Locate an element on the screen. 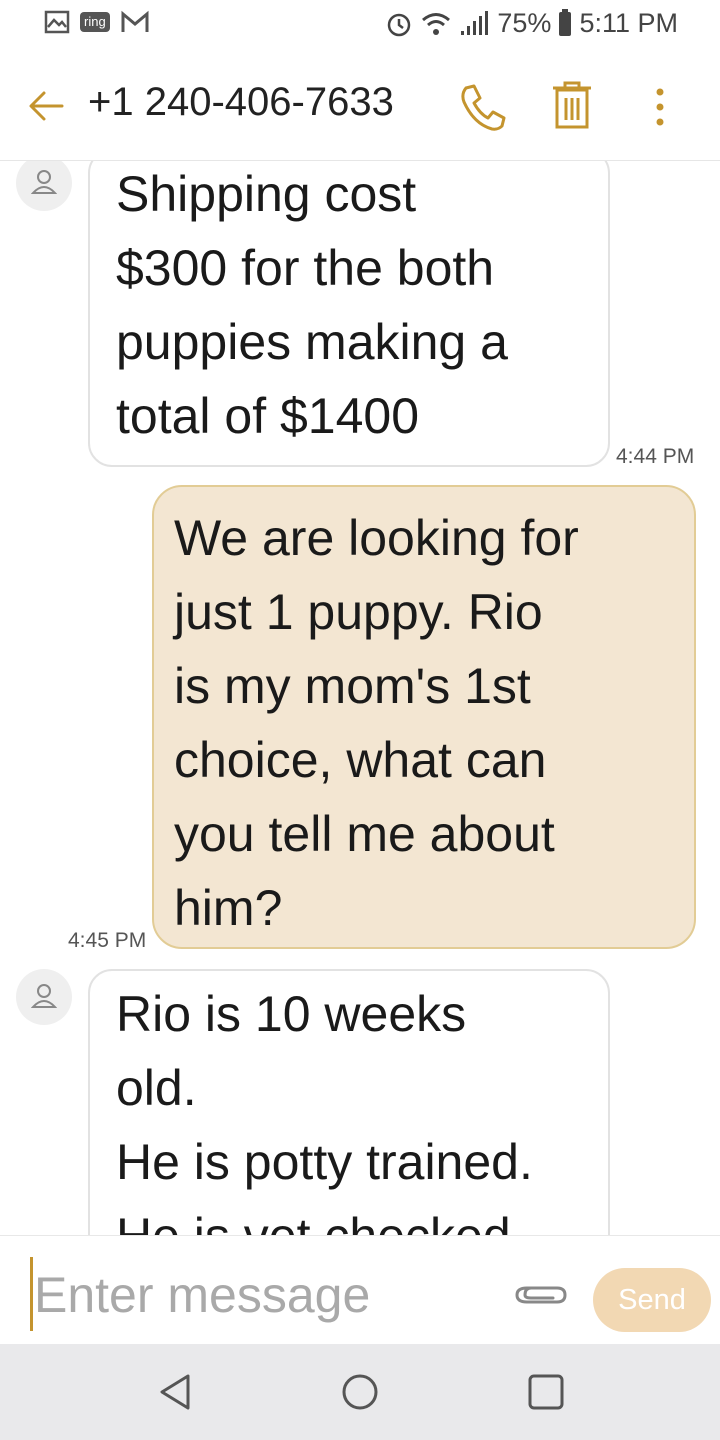  system-nav-bar is located at coordinates (360, 1392).